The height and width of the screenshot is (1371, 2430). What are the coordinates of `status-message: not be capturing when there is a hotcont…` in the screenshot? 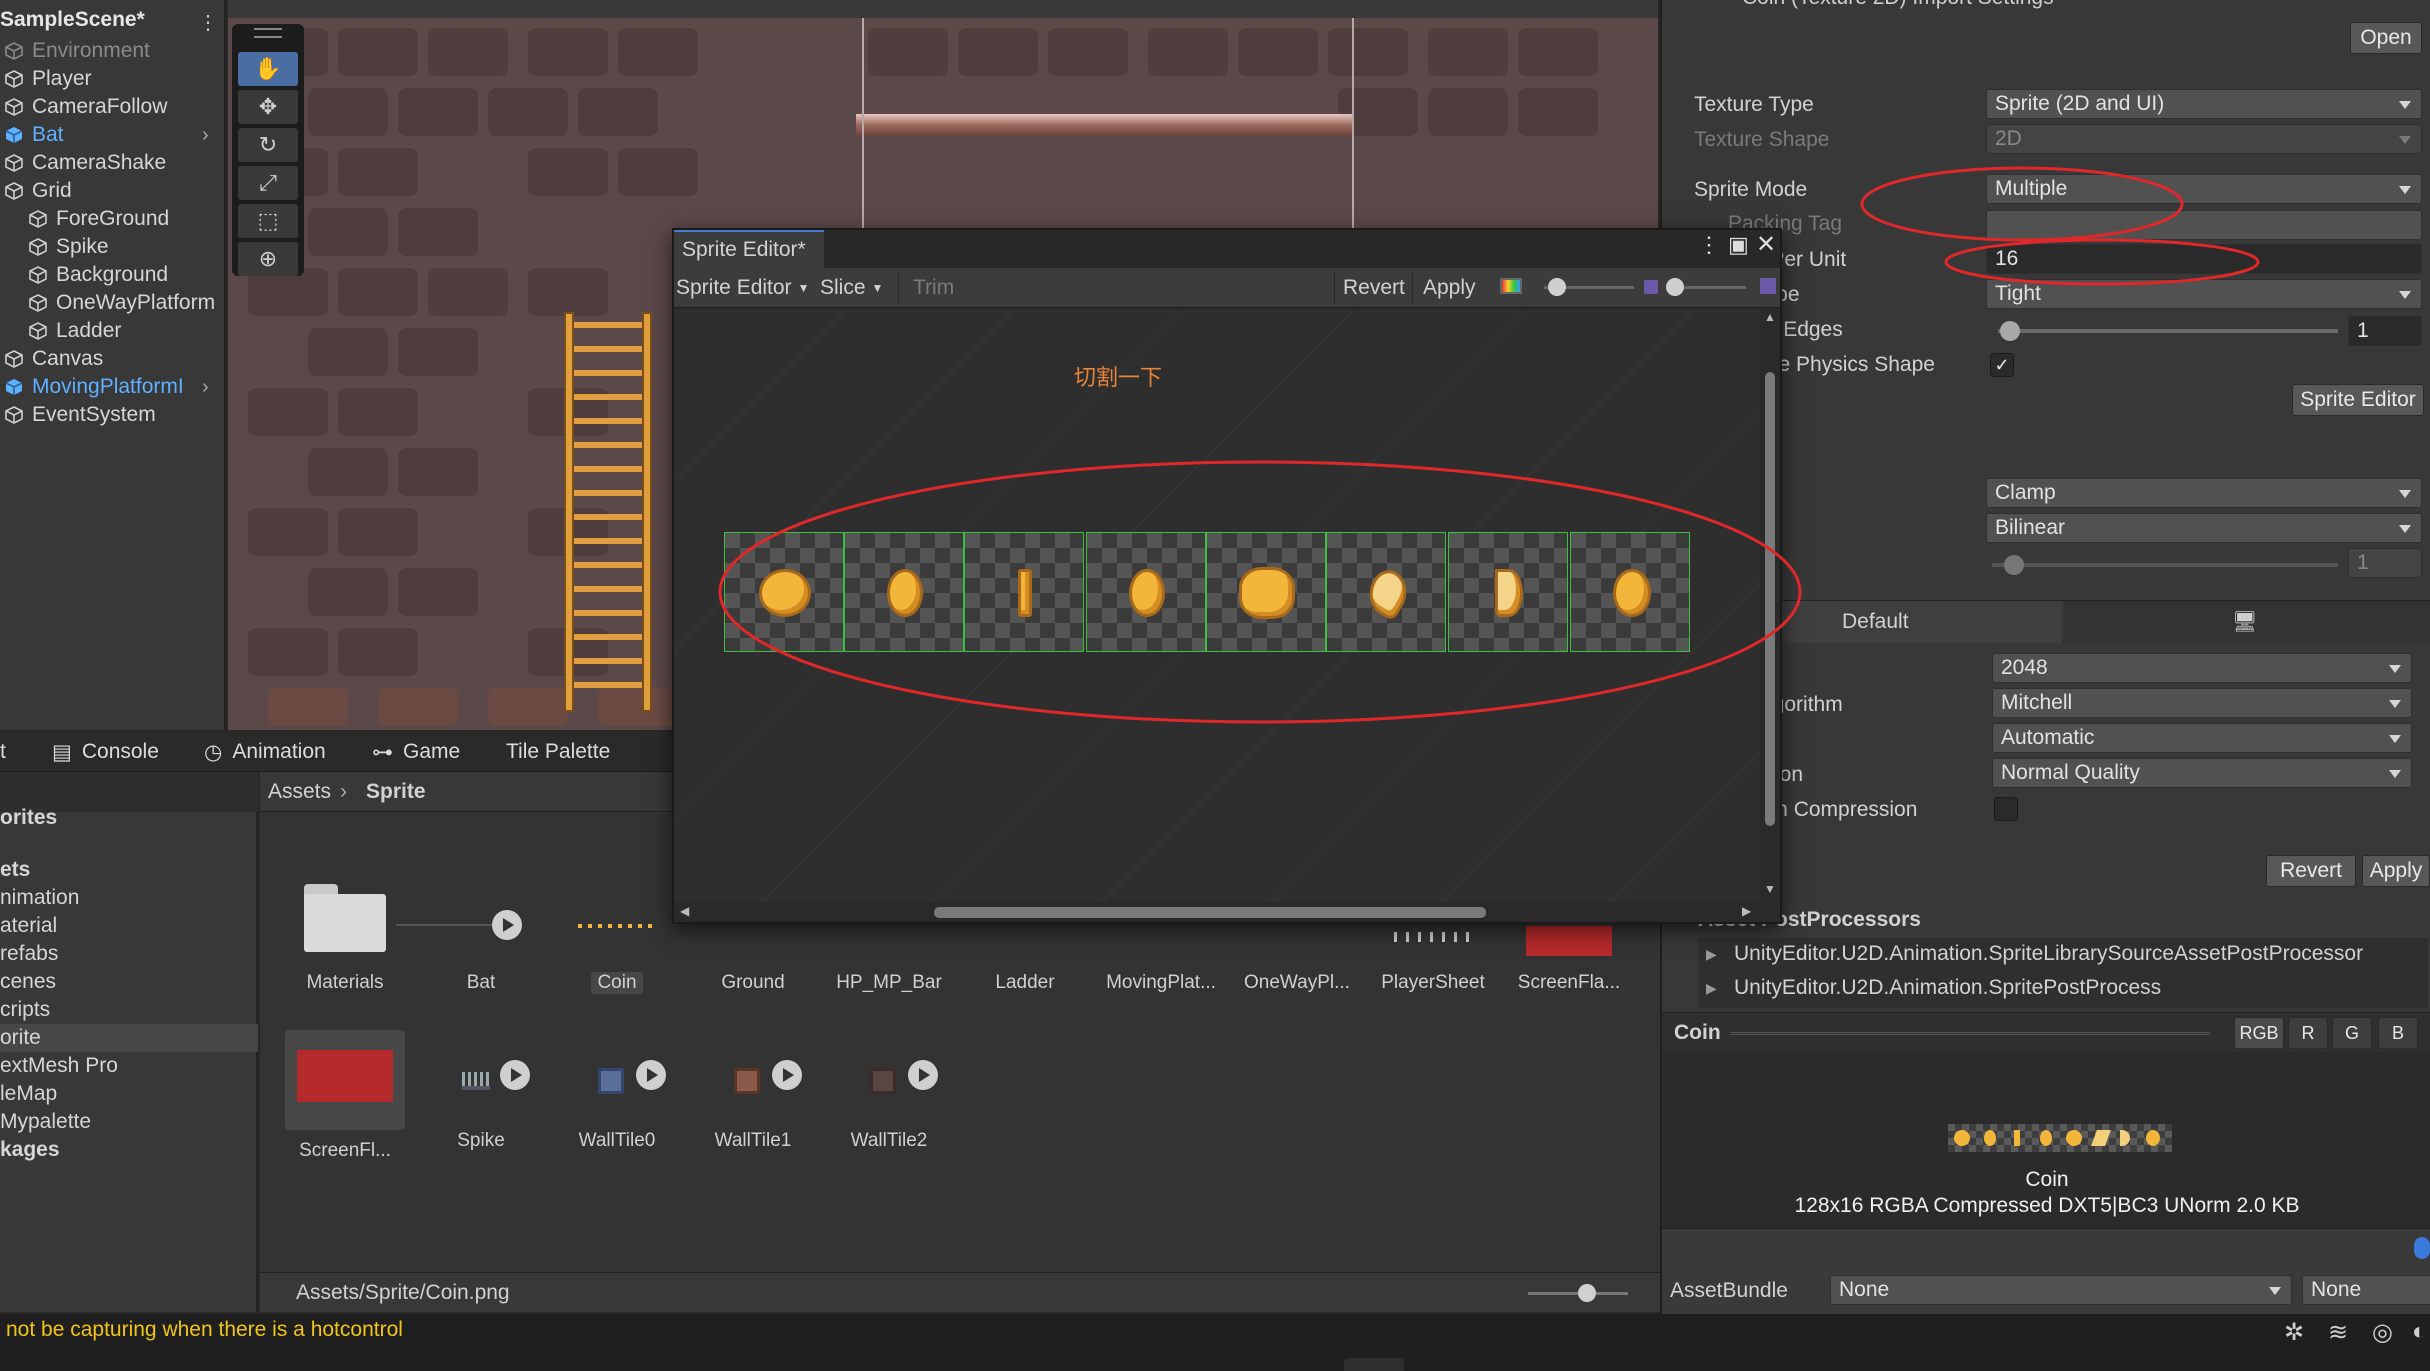 It's located at (204, 1330).